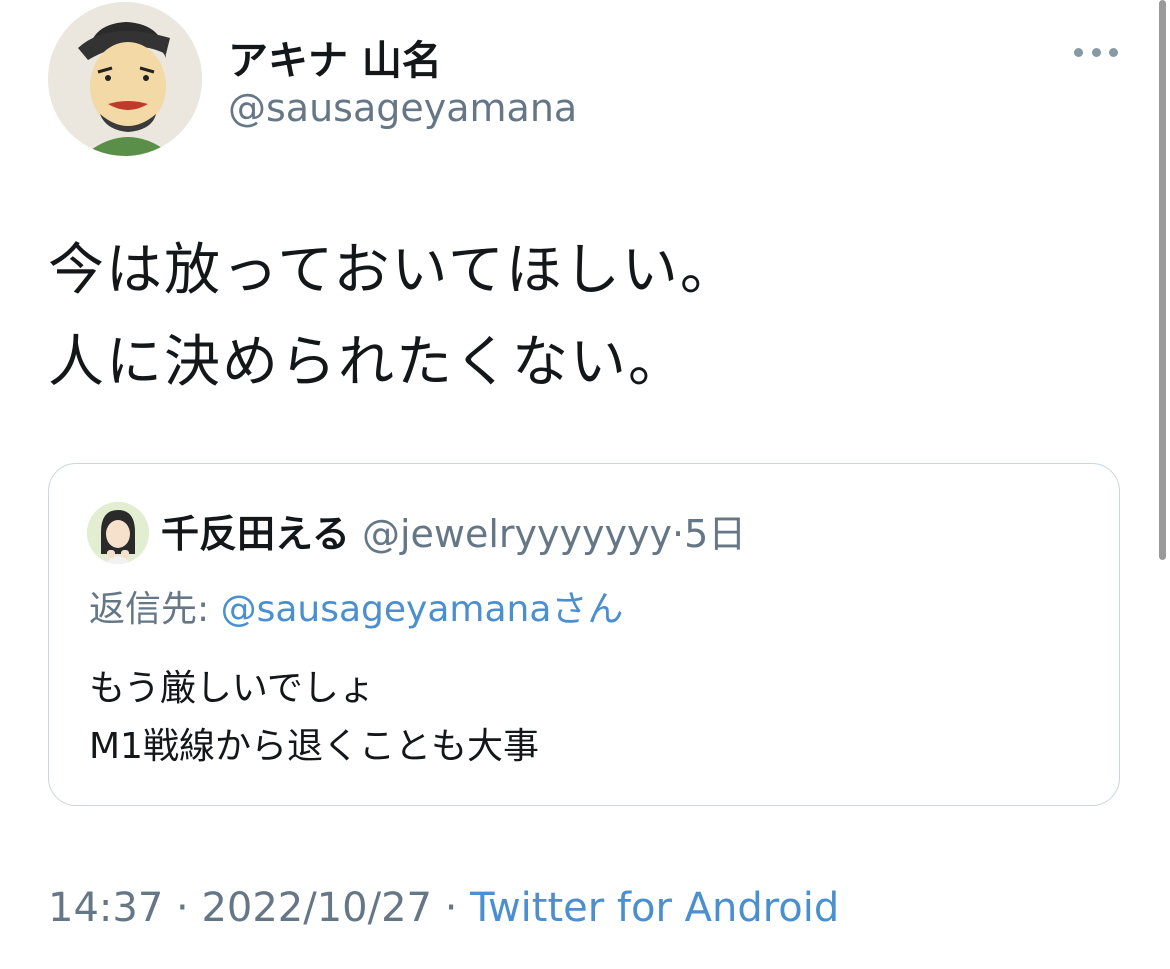 This screenshot has width=1170, height=969. What do you see at coordinates (587, 609) in the screenshot?
I see `reply-suffix: さん` at bounding box center [587, 609].